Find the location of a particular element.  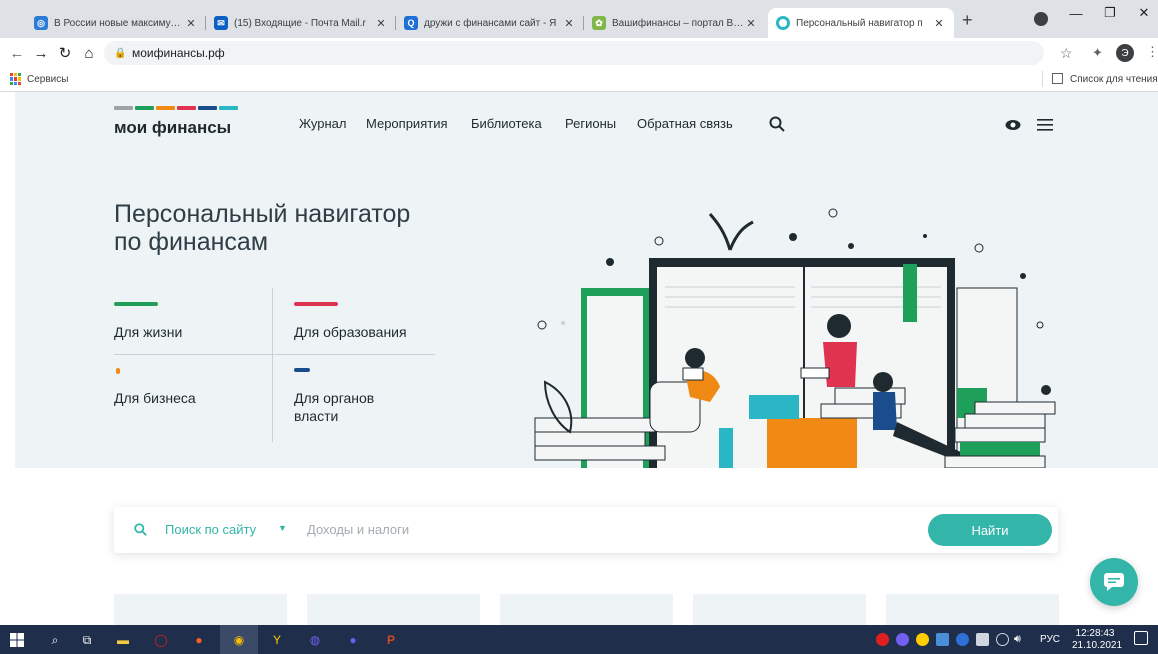

forward-icon: → is located at coordinates (41, 53).